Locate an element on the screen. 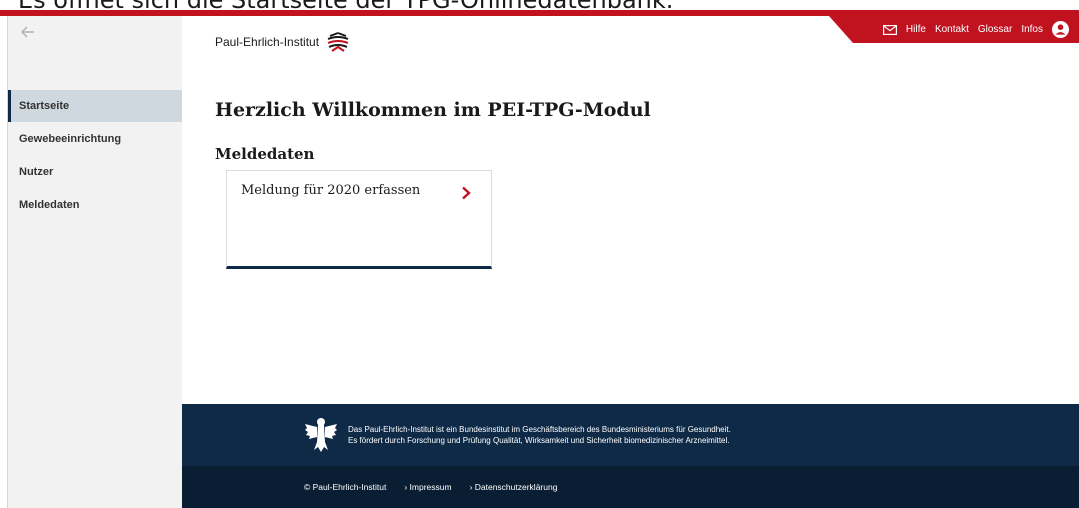 This screenshot has width=1079, height=508. federal-eagle-icon is located at coordinates (321, 435).